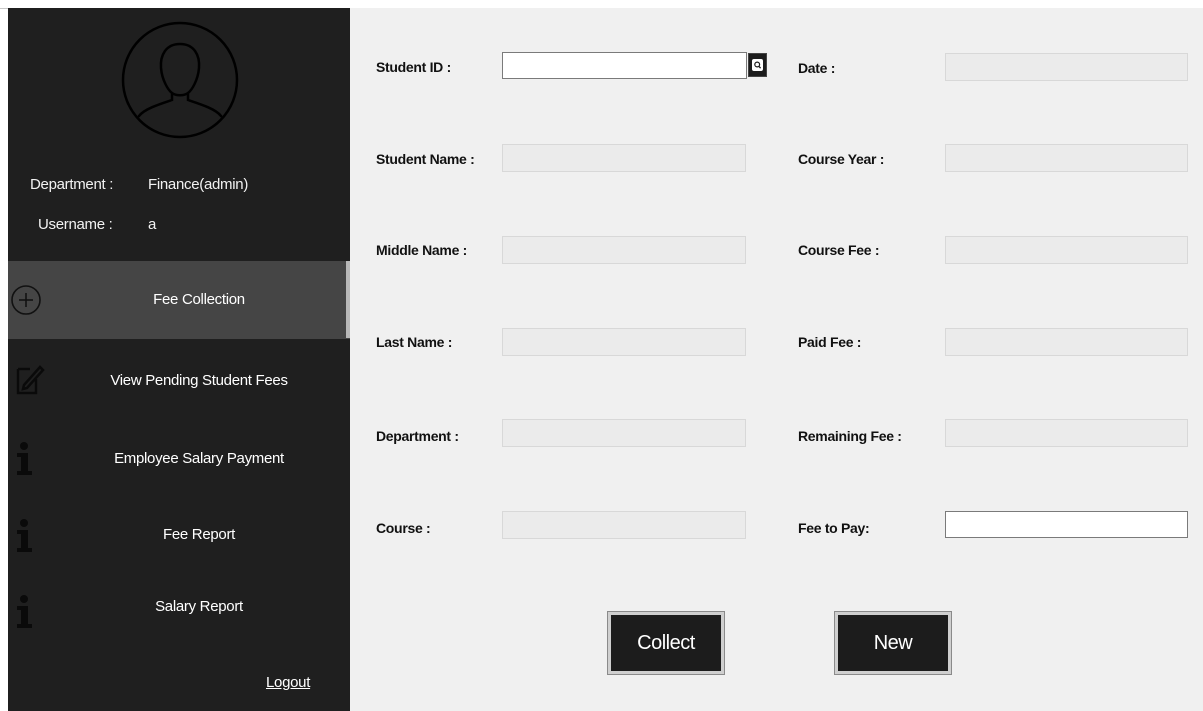 This screenshot has height=711, width=1203. Describe the element at coordinates (72, 184) in the screenshot. I see `department-label: Department :` at that location.